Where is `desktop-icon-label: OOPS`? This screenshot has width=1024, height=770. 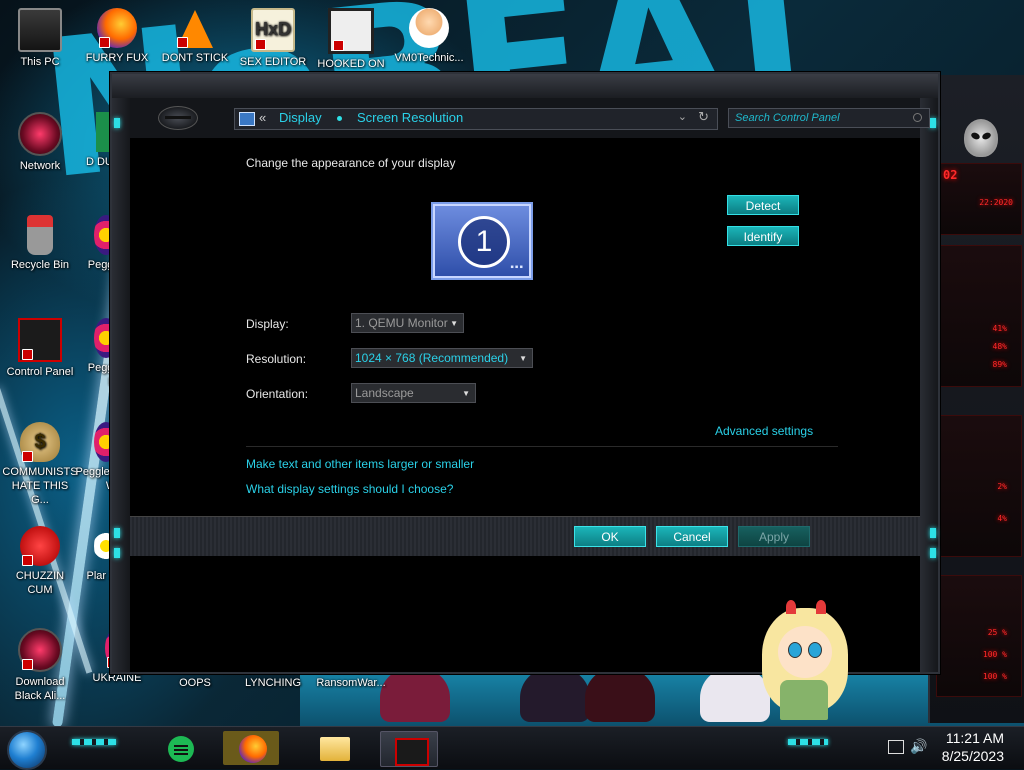 desktop-icon-label: OOPS is located at coordinates (195, 683).